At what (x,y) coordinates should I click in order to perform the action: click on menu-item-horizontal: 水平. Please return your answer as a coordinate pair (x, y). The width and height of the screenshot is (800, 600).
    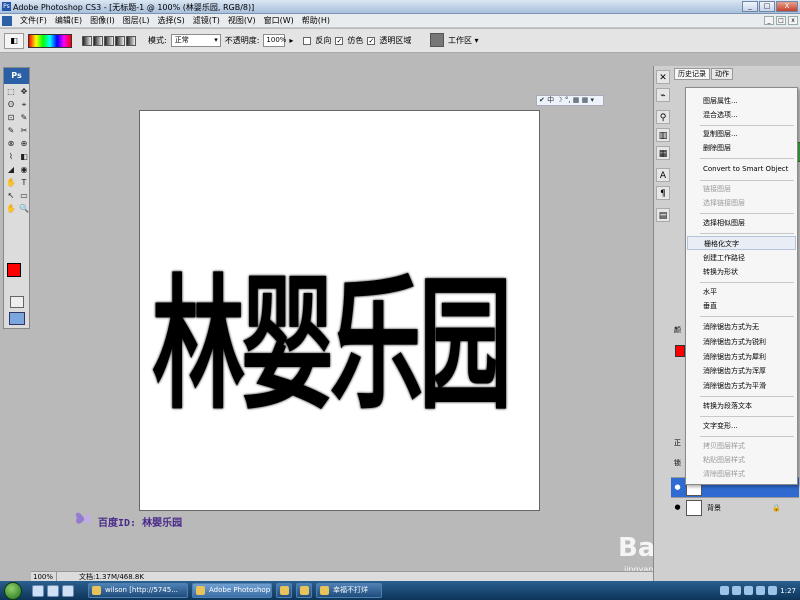
    Looking at the image, I should click on (741, 292).